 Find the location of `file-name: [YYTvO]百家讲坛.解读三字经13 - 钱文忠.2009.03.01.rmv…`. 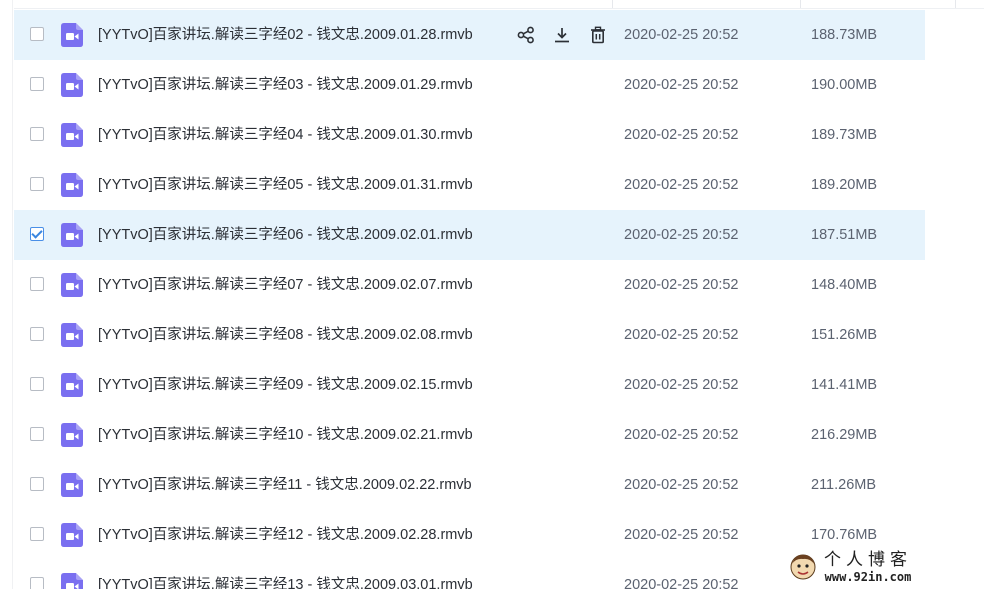

file-name: [YYTvO]百家讲坛.解读三字经13 - 钱文忠.2009.03.01.rmv… is located at coordinates (285, 574).